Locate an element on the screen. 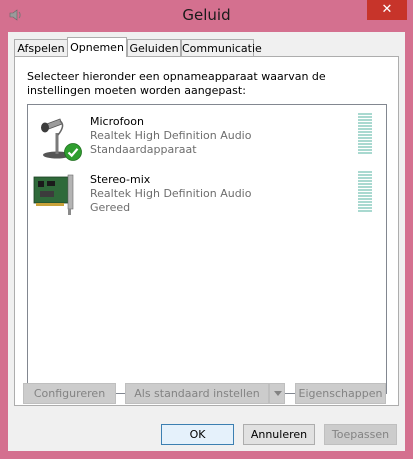  button-label: Als standaard instellen is located at coordinates (197, 393).